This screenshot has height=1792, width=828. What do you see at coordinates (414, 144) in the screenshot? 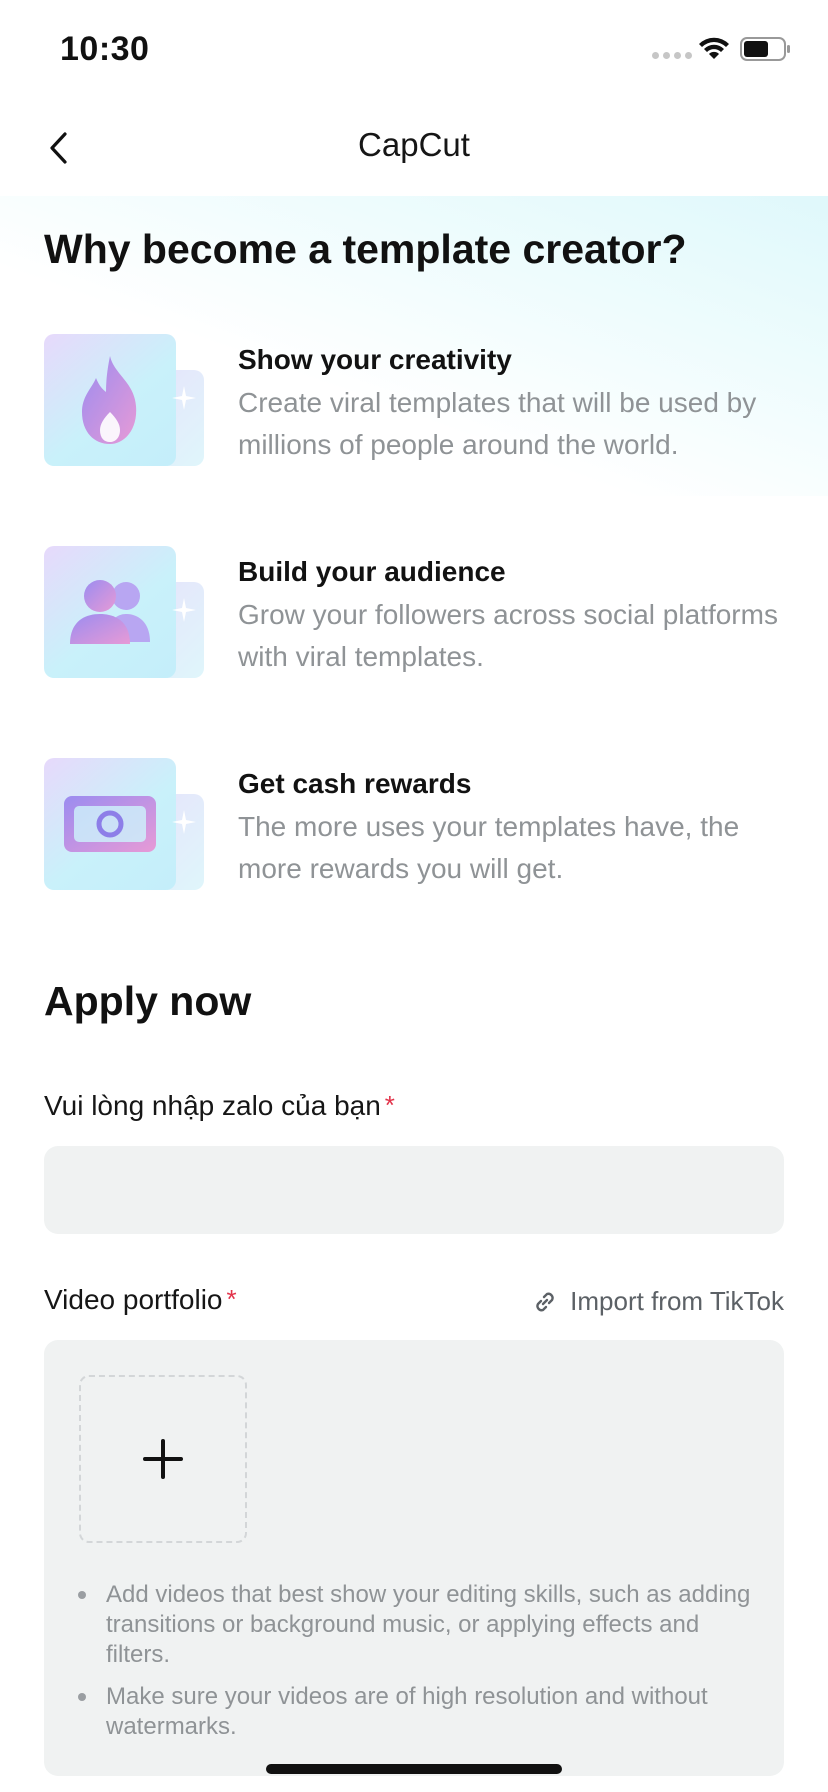
I see `nav-title: CapCut` at bounding box center [414, 144].